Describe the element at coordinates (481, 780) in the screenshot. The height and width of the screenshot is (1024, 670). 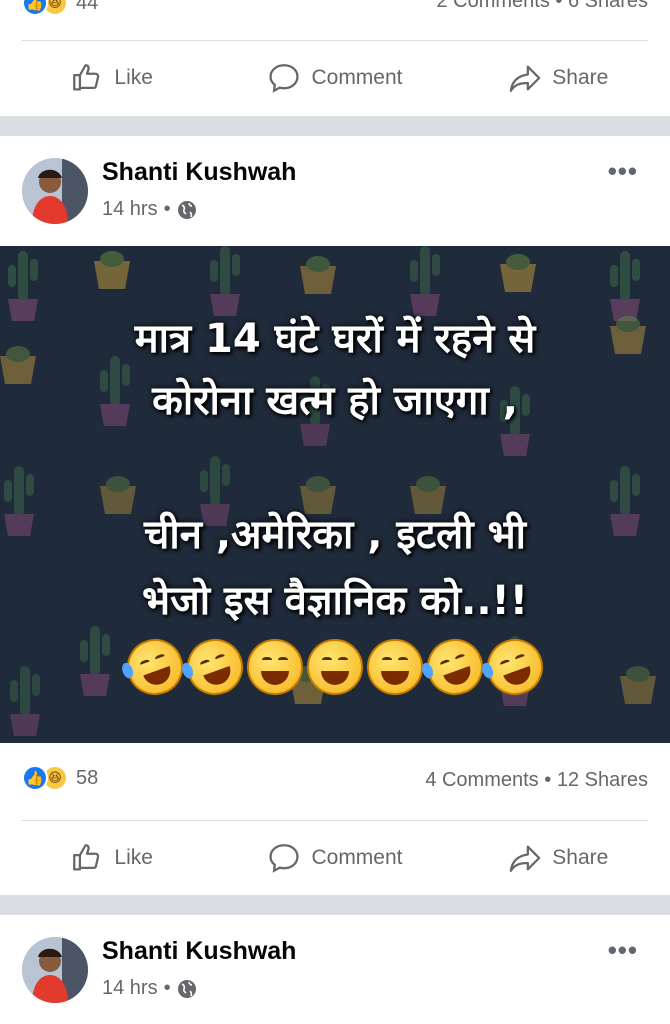
I see `comments-count: 4 Comments` at that location.